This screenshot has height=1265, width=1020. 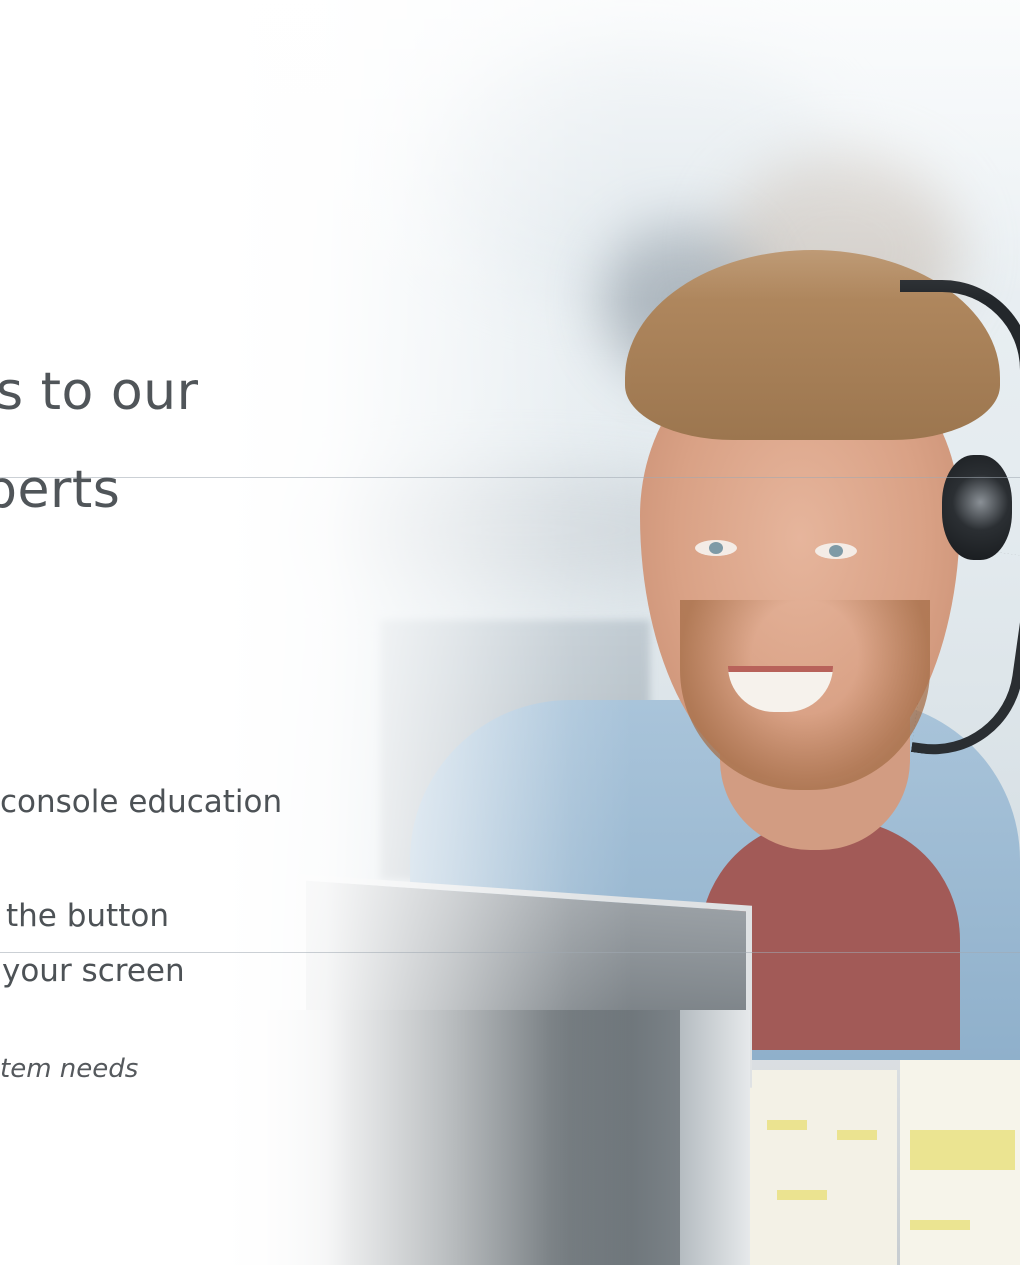 I want to click on hero-note: tem needs, so click(x=69, y=1069).